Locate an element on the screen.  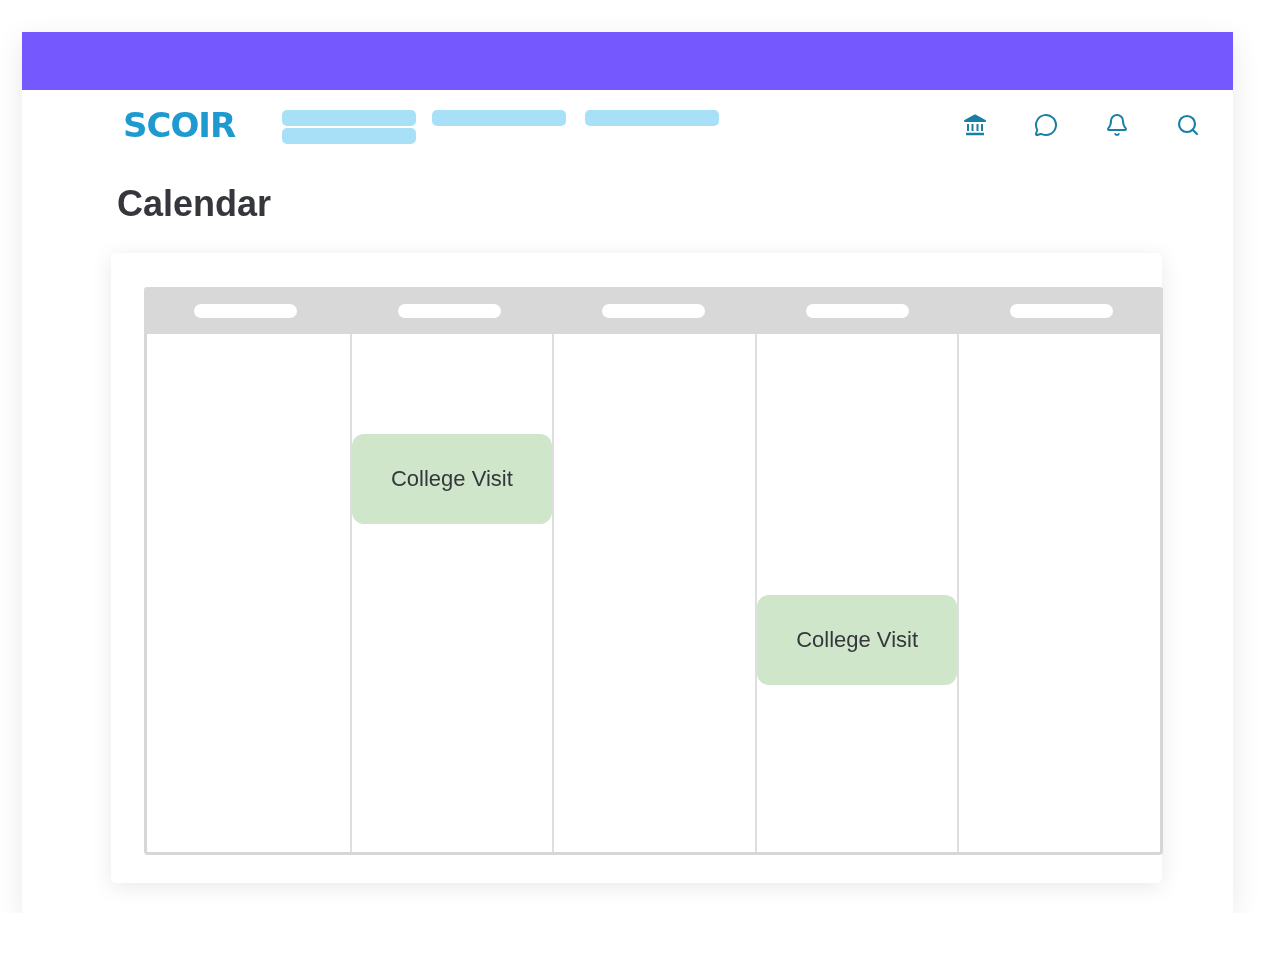
chat-icon is located at coordinates (1046, 125).